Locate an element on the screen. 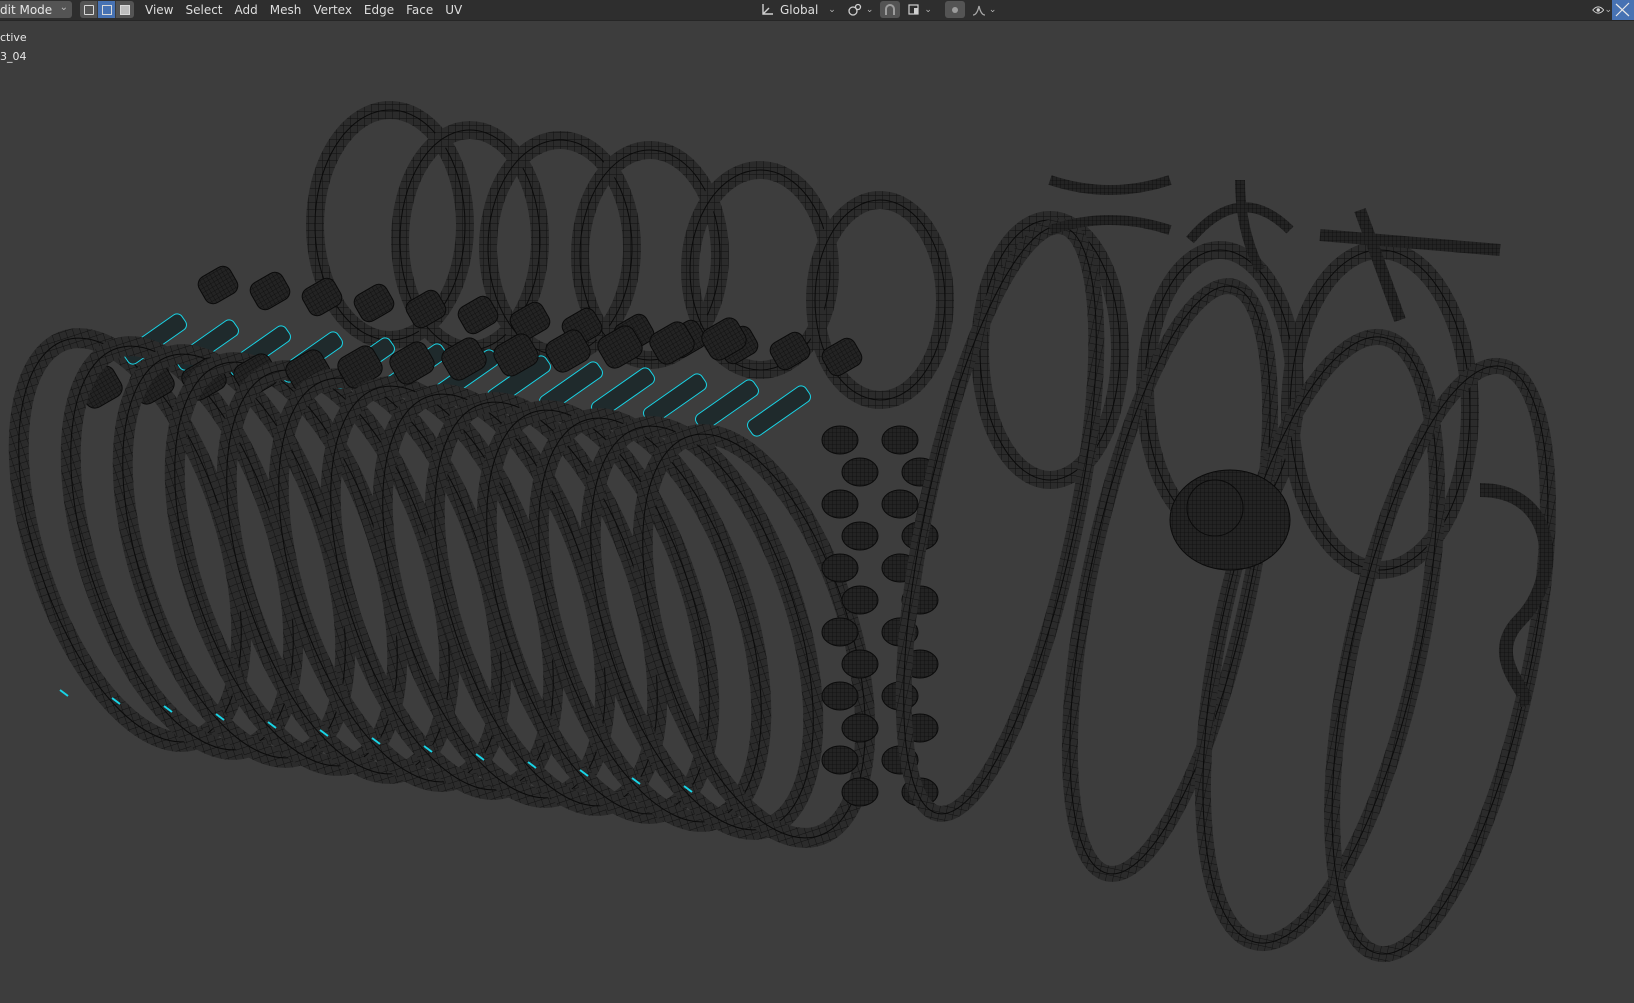 The height and width of the screenshot is (1003, 1634). gizmo-icon is located at coordinates (1622, 9).